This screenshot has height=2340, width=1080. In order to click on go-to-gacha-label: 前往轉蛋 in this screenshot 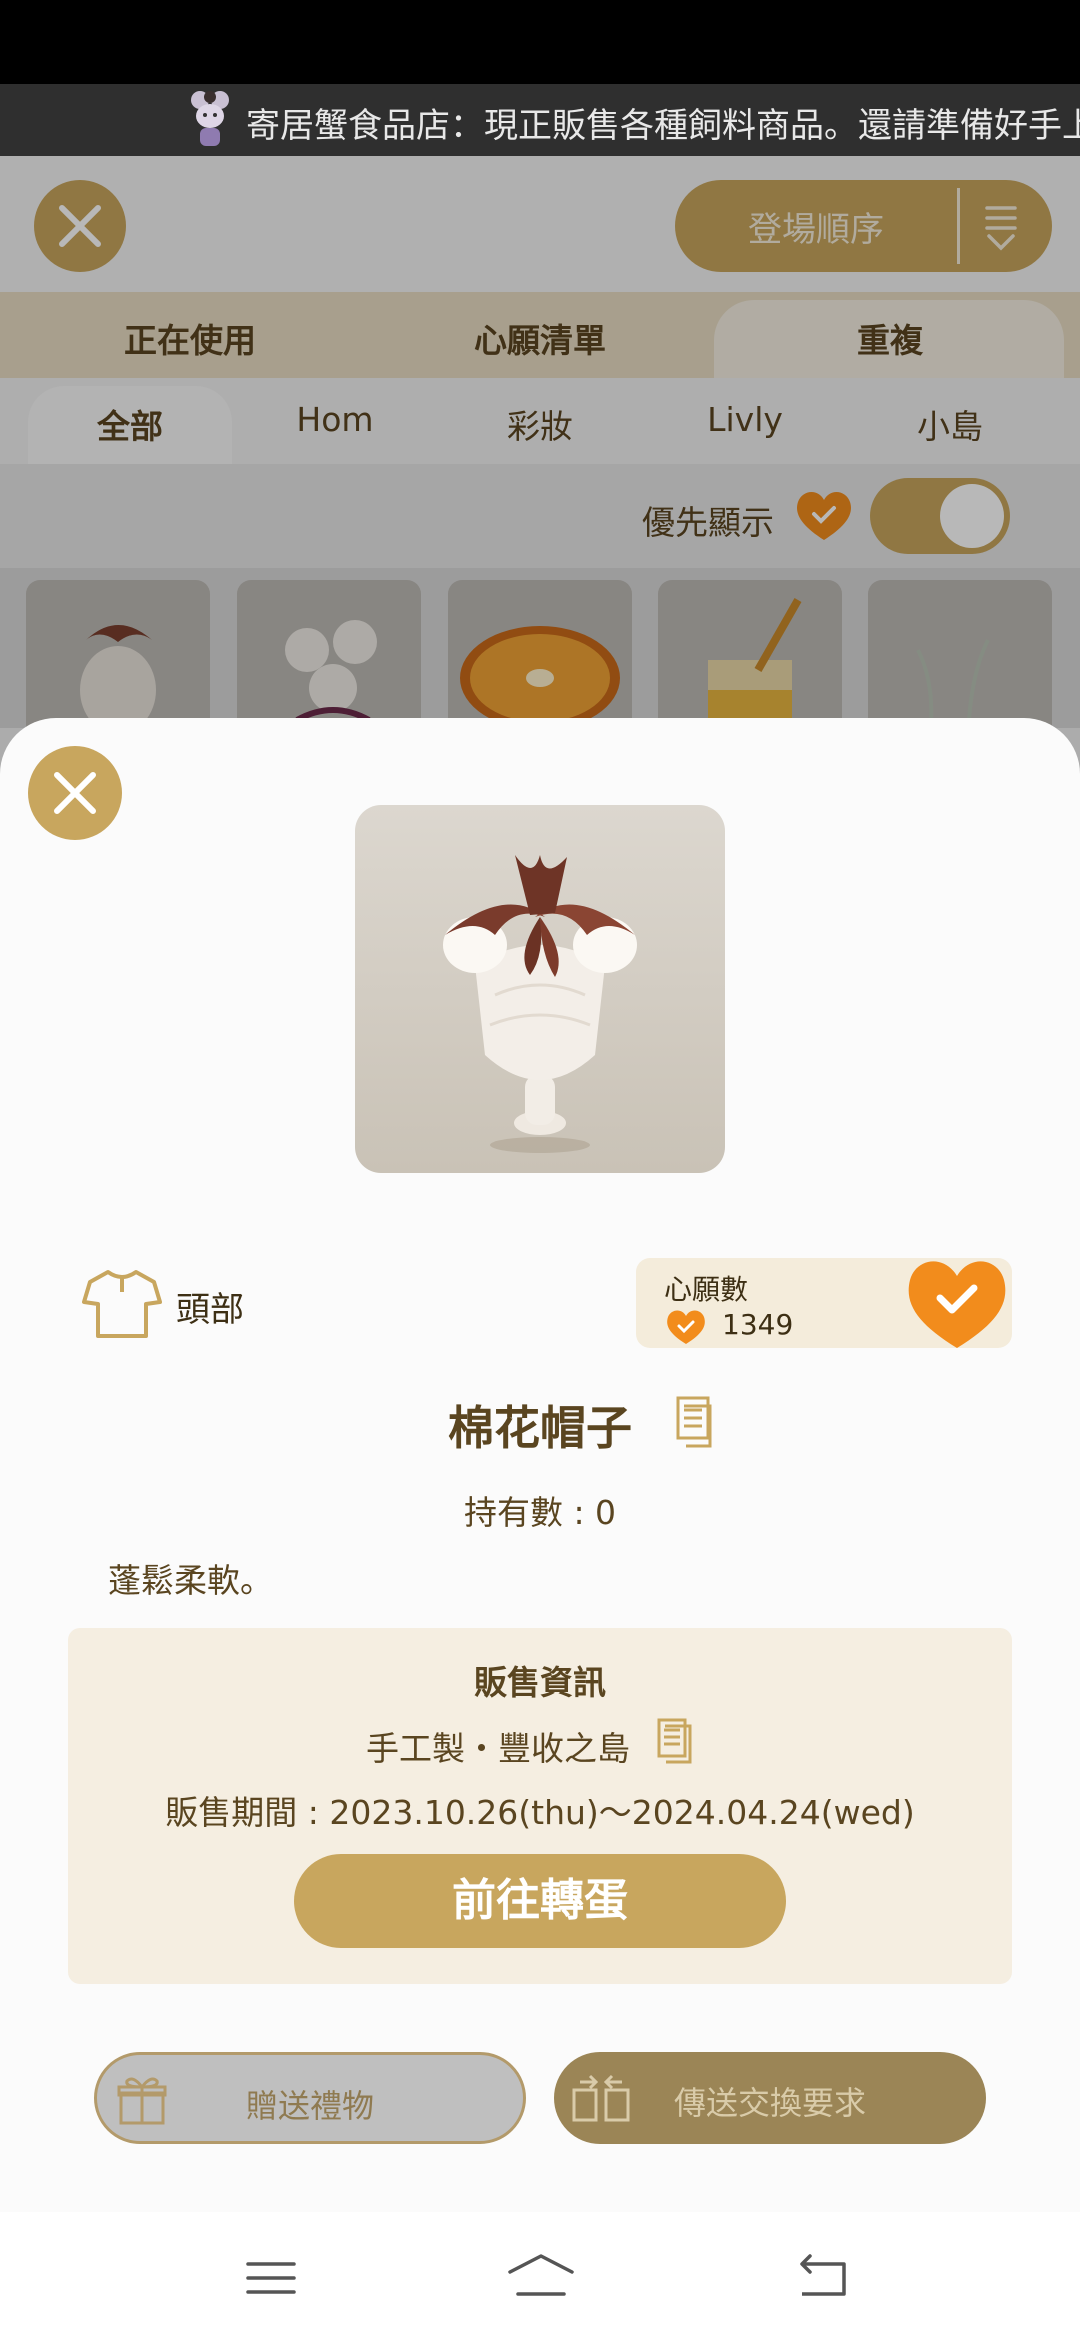, I will do `click(540, 1900)`.